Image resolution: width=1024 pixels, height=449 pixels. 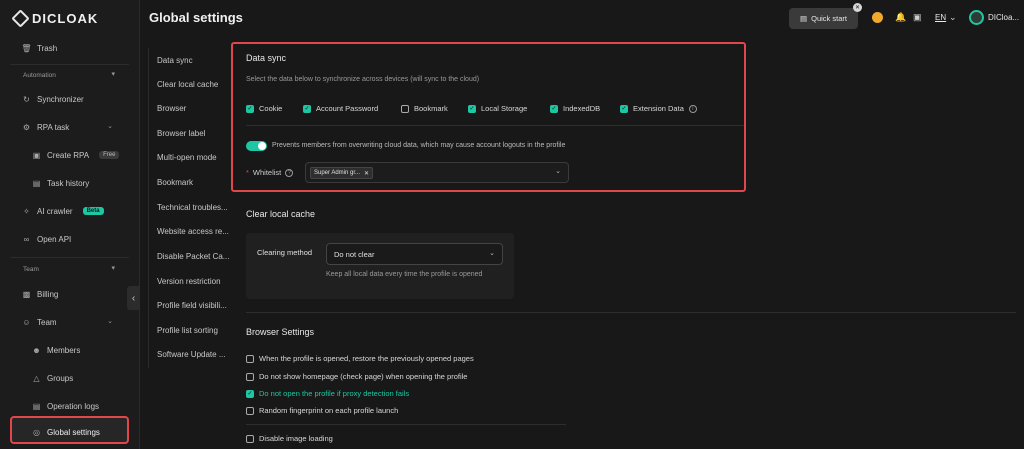 What do you see at coordinates (60, 99) in the screenshot?
I see `sidebar-item-label: Synchronizer` at bounding box center [60, 99].